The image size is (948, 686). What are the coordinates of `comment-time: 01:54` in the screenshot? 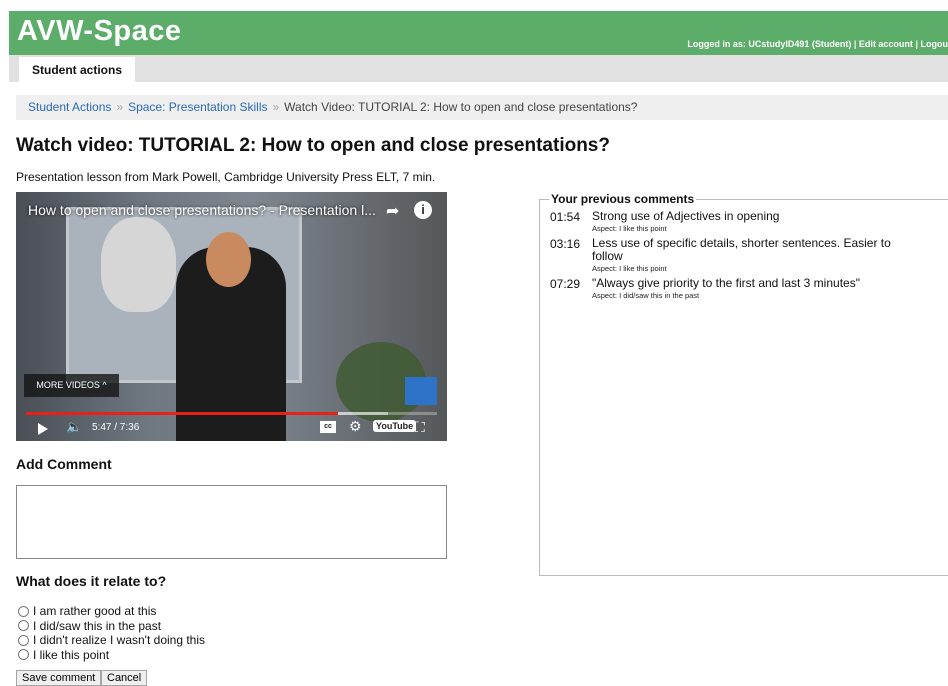 It's located at (571, 221).